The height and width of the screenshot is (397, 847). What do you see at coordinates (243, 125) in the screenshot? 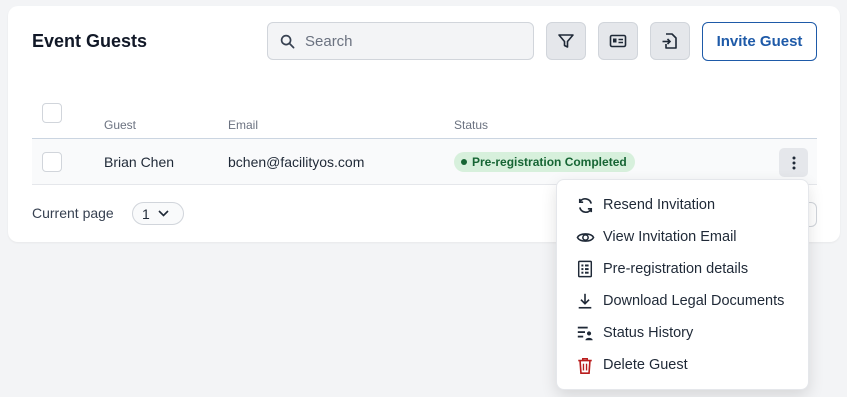
I see `column-header-email: Email` at bounding box center [243, 125].